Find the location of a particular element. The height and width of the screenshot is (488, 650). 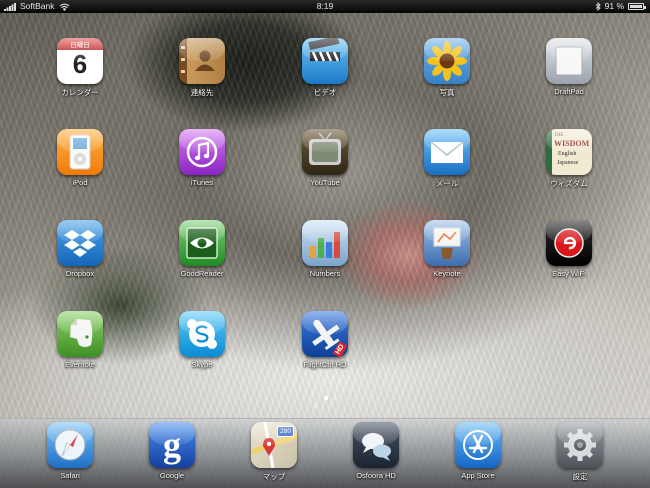

wisdom-text-title: WISDOM is located at coordinates (572, 143).